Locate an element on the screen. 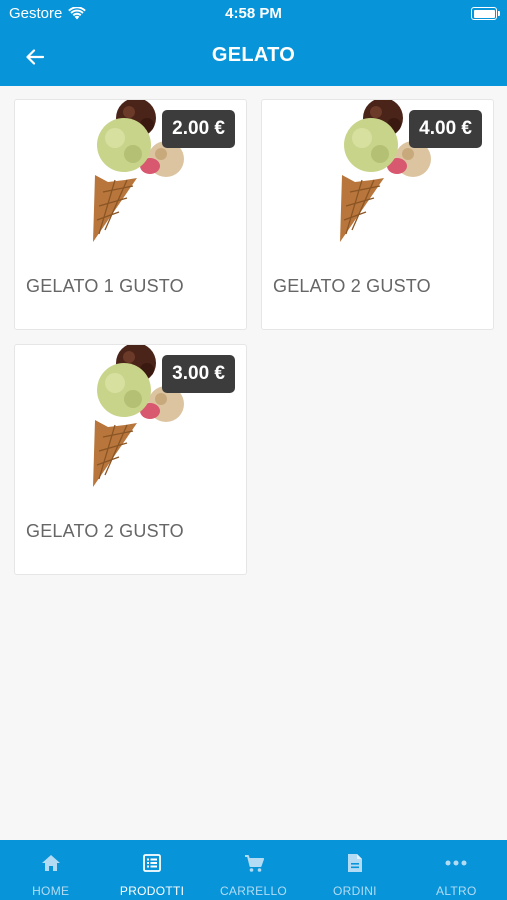 The width and height of the screenshot is (507, 900). product-card: 2.00 € GELATO 1 GUSTO is located at coordinates (130, 214).